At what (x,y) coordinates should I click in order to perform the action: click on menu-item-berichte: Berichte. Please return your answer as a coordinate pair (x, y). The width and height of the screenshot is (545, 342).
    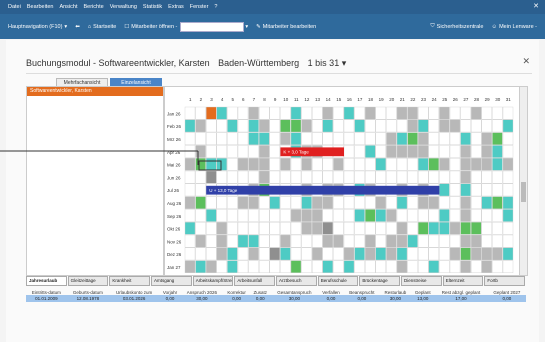
    Looking at the image, I should click on (94, 7).